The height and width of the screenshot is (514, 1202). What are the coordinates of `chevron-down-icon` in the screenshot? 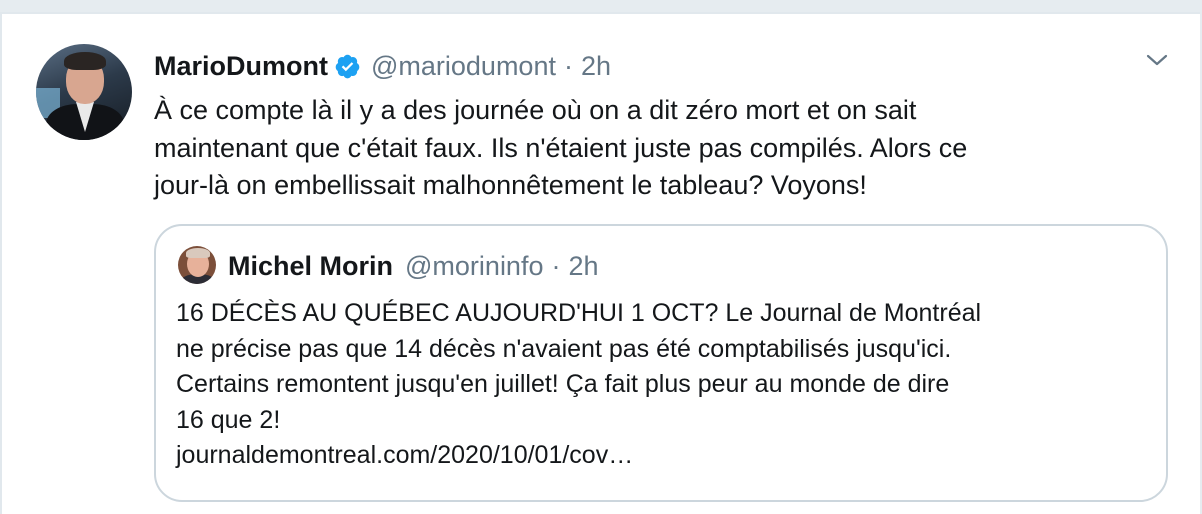 It's located at (1157, 60).